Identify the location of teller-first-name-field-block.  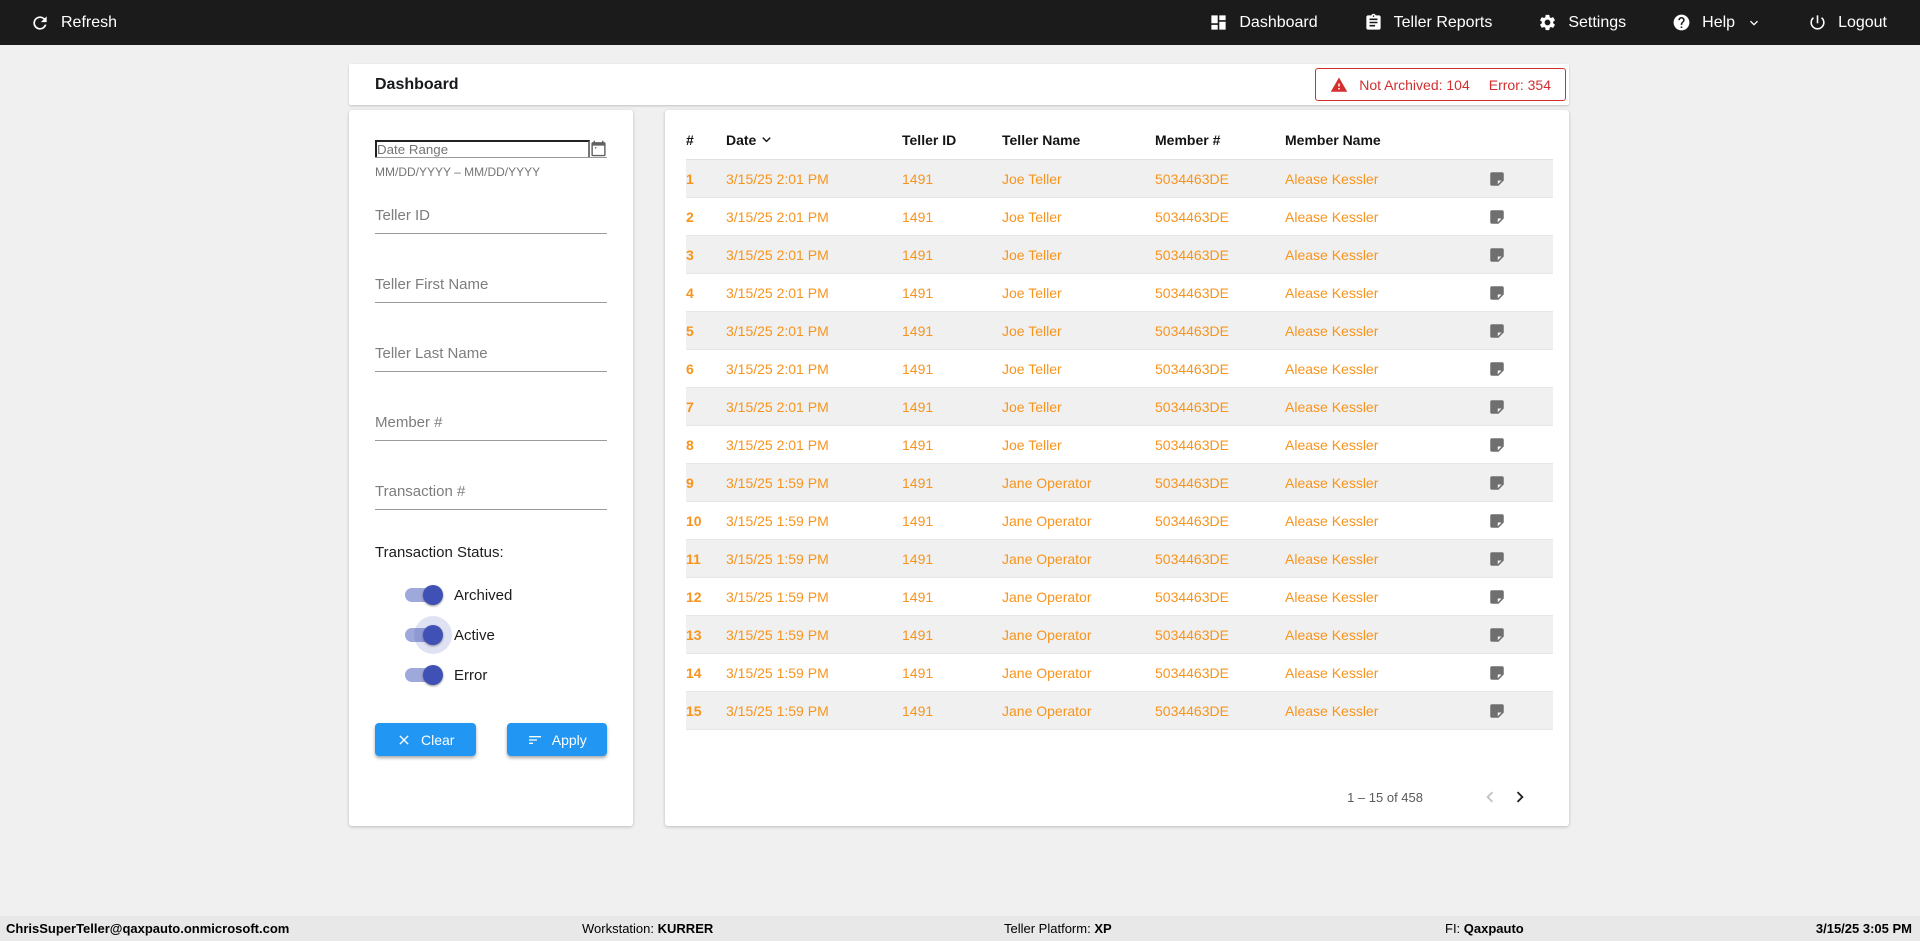
(491, 285).